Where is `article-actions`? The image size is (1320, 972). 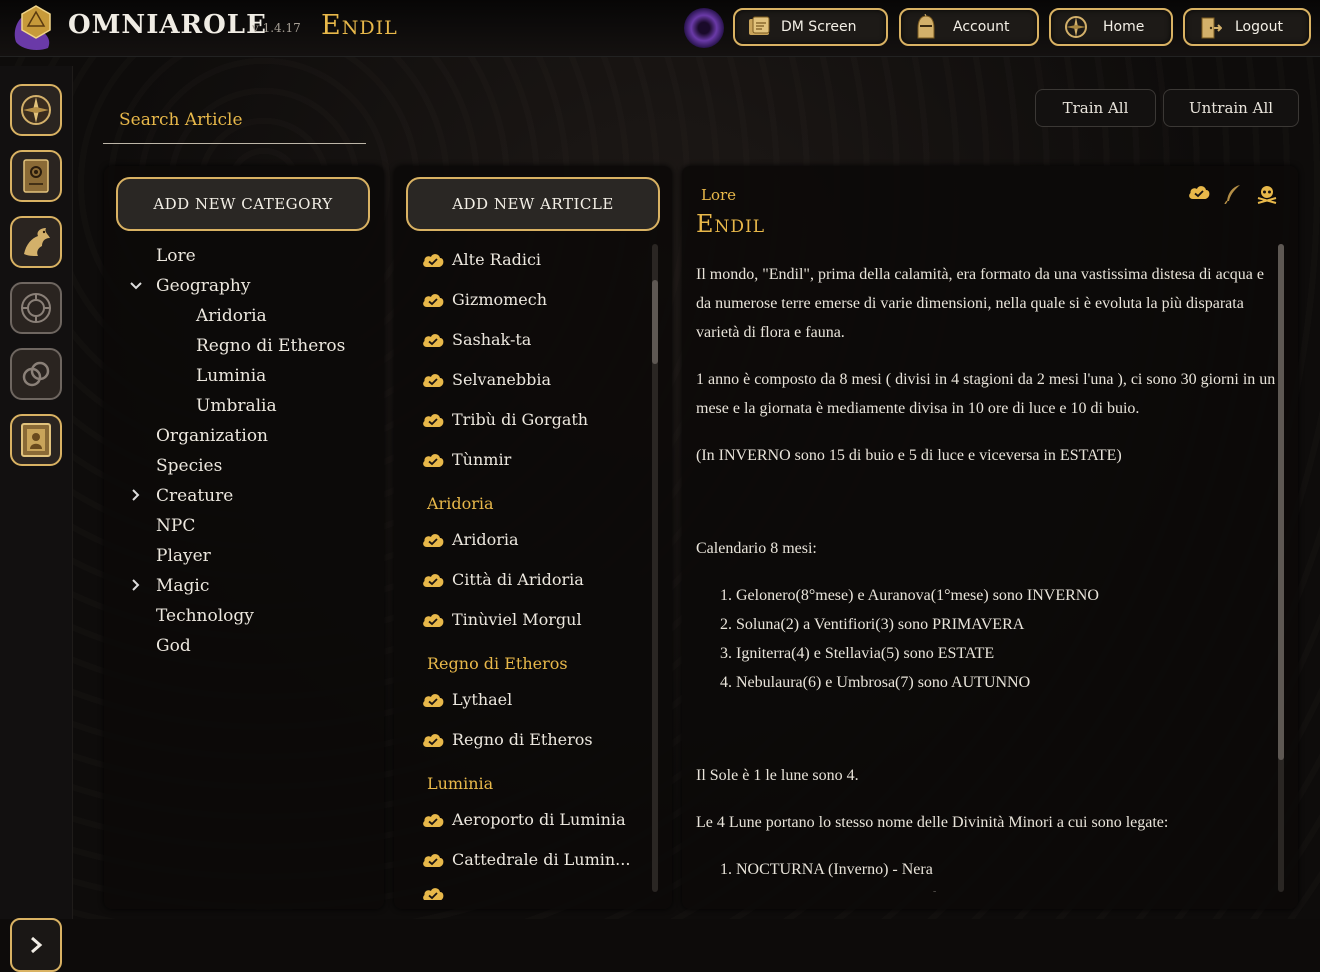
article-actions is located at coordinates (1233, 194).